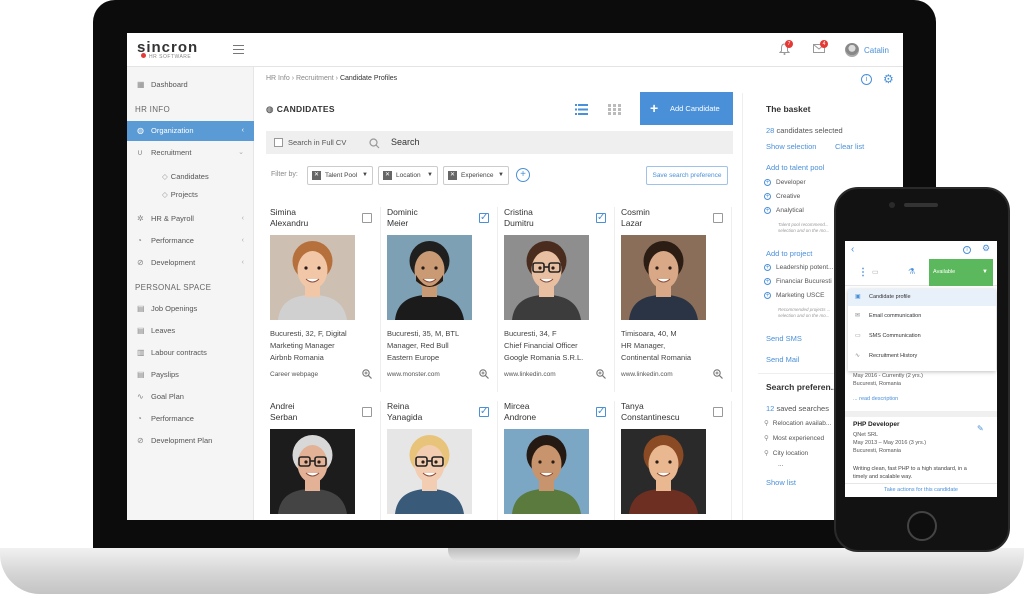 The image size is (1024, 594). Describe the element at coordinates (784, 338) in the screenshot. I see `send-sms-link: Send SMS` at that location.